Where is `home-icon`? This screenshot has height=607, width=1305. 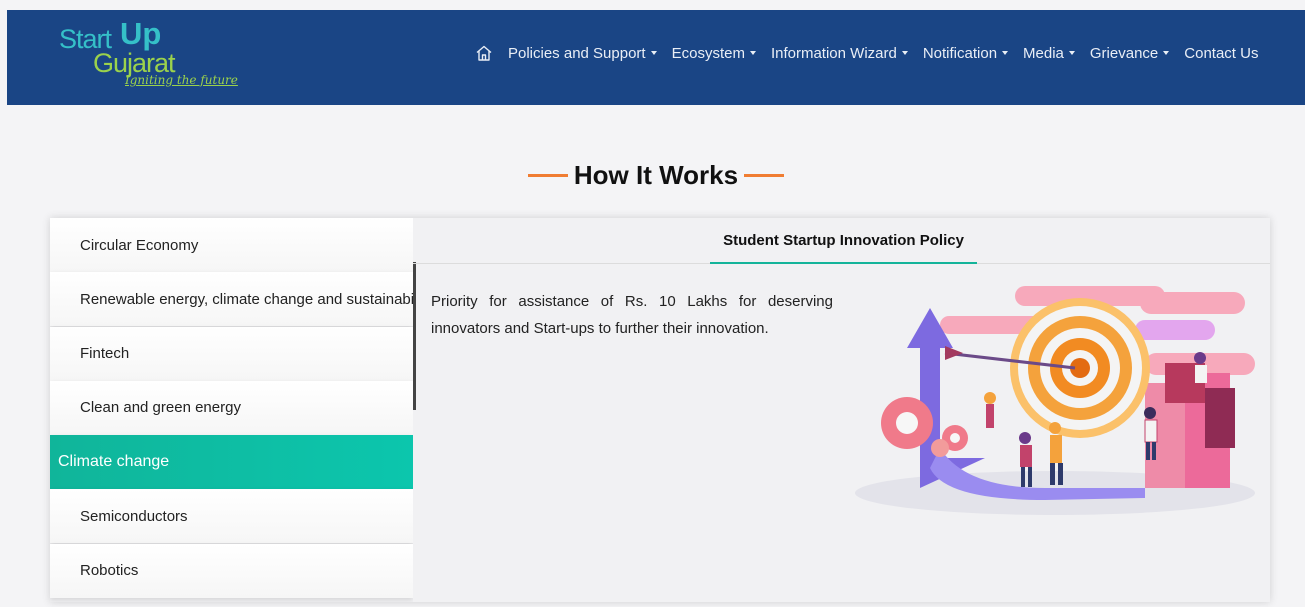 home-icon is located at coordinates (484, 53).